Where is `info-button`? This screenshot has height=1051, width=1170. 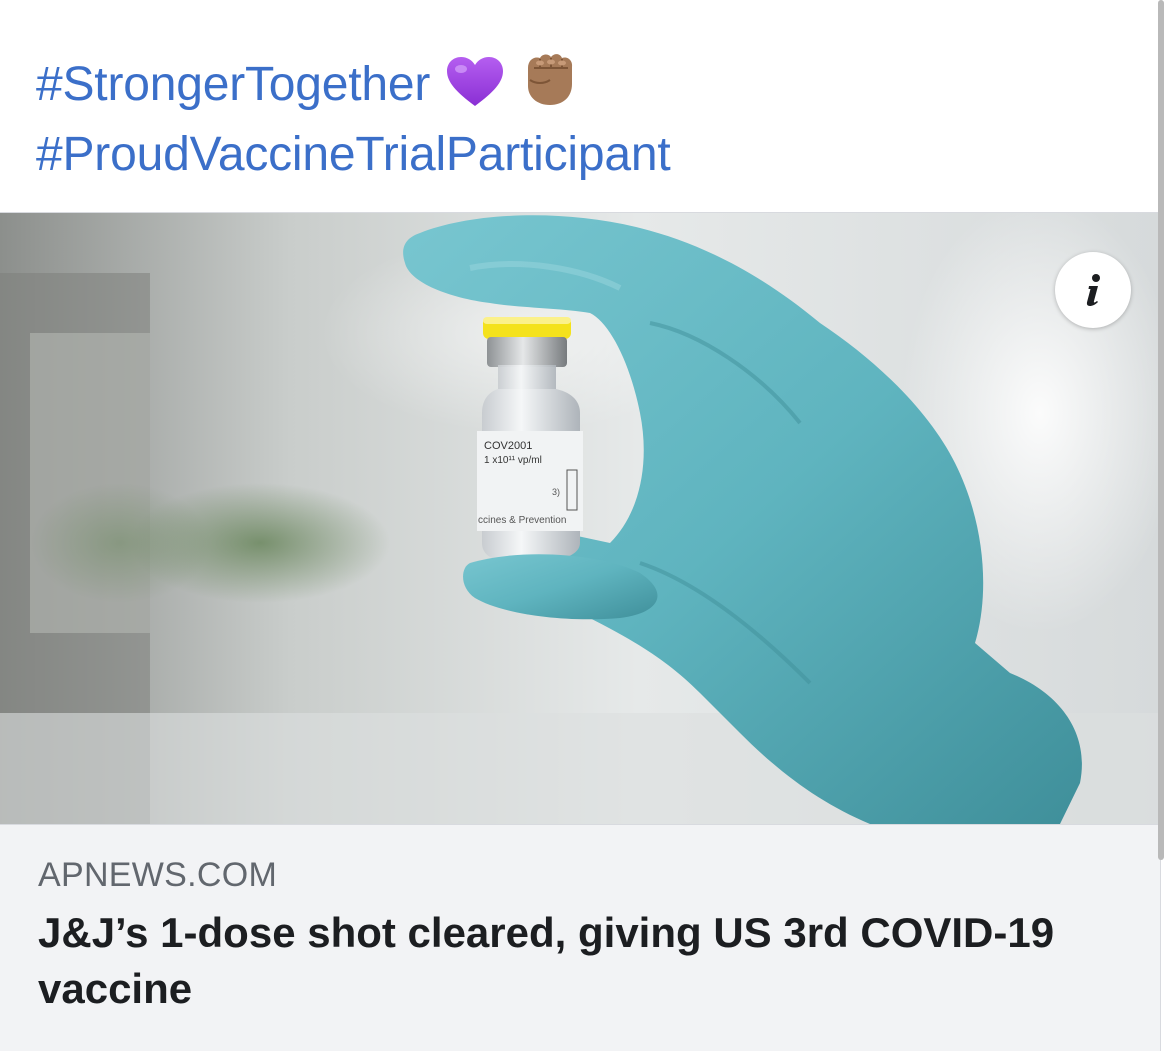
info-button is located at coordinates (1093, 290).